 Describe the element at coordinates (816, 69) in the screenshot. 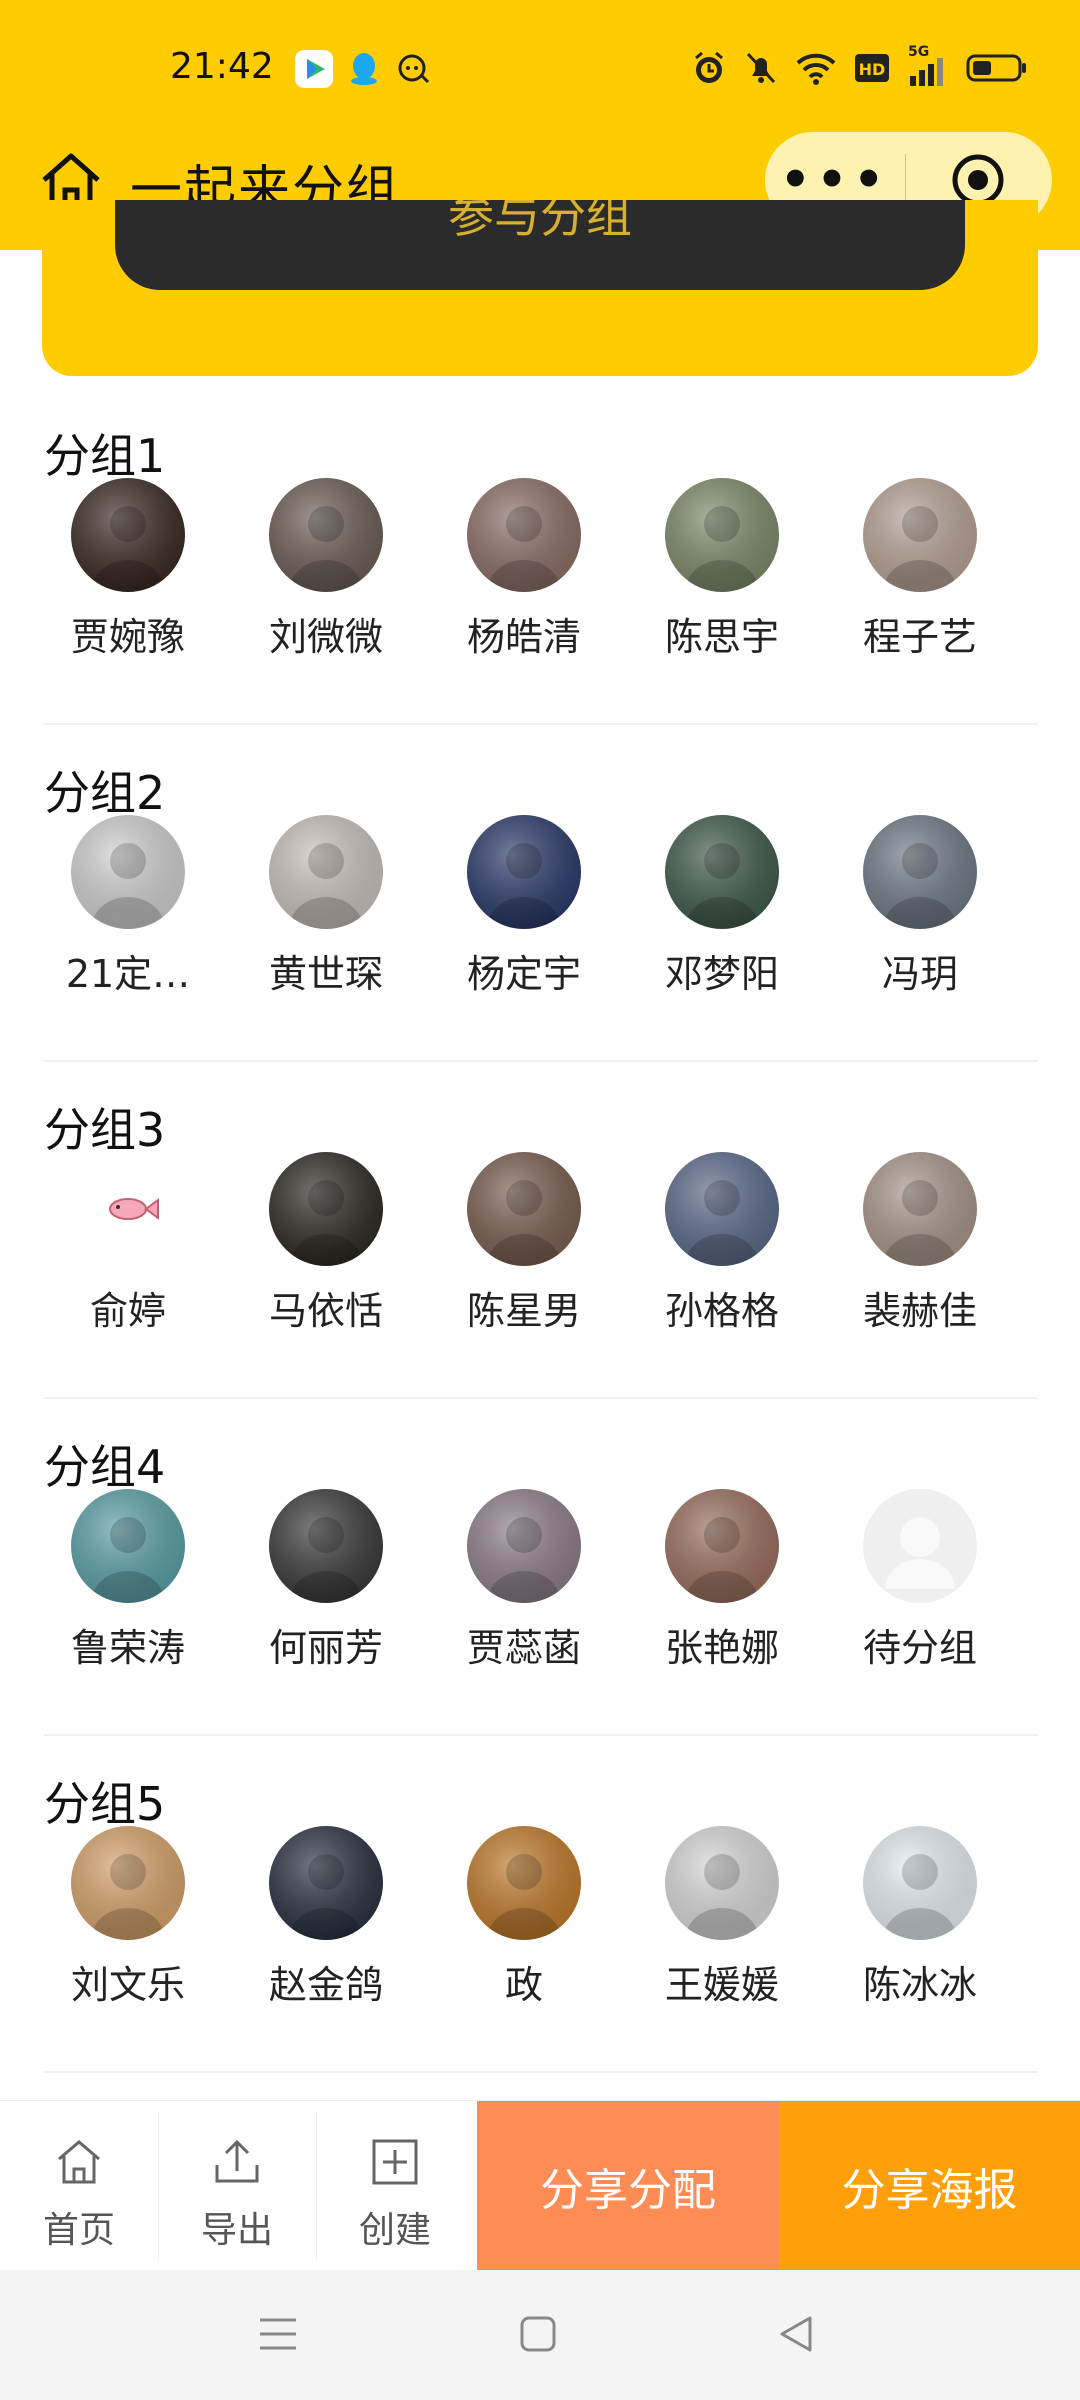

I see `wifi-icon` at that location.